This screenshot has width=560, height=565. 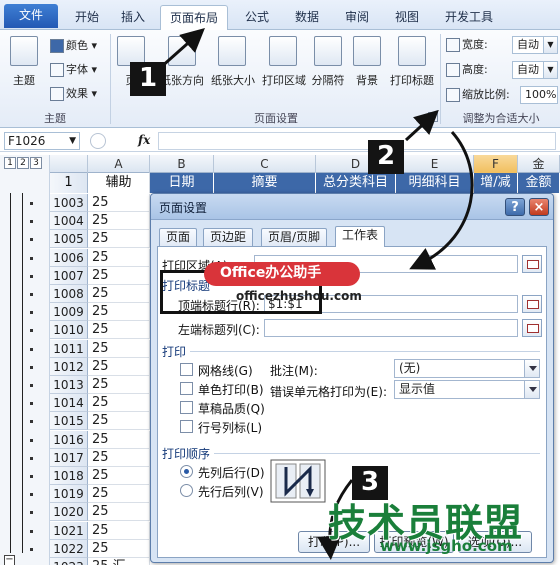 I want to click on over-then-down-radio, so click(x=186, y=490).